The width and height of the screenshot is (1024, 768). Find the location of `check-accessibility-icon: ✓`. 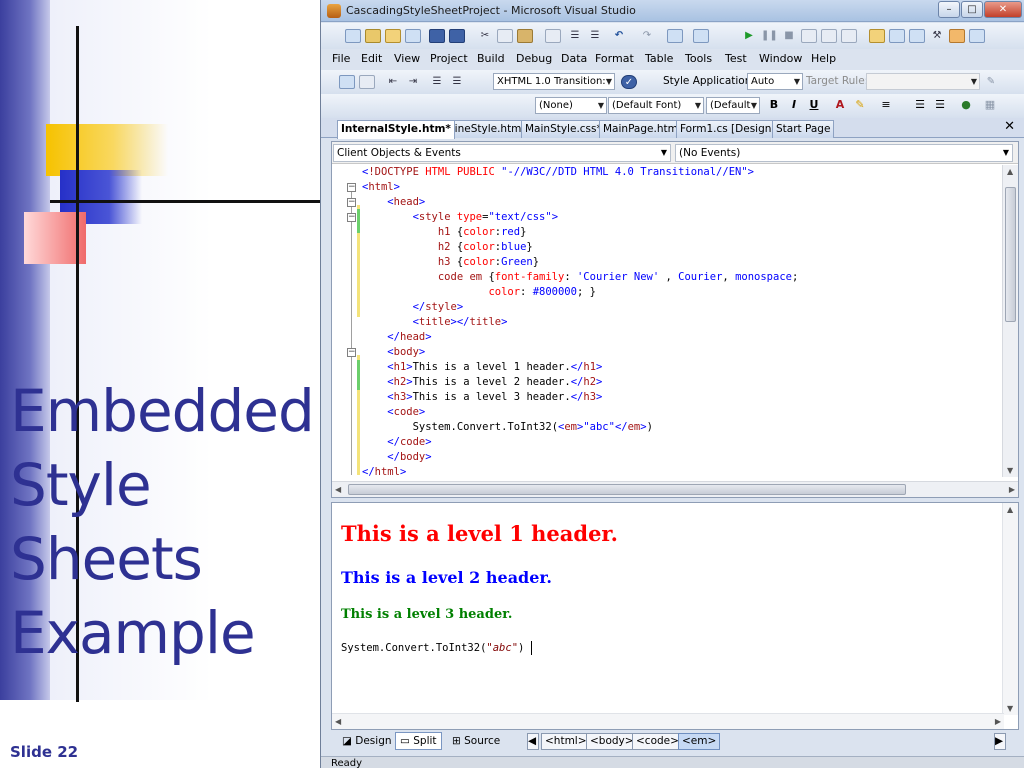

check-accessibility-icon: ✓ is located at coordinates (629, 82).